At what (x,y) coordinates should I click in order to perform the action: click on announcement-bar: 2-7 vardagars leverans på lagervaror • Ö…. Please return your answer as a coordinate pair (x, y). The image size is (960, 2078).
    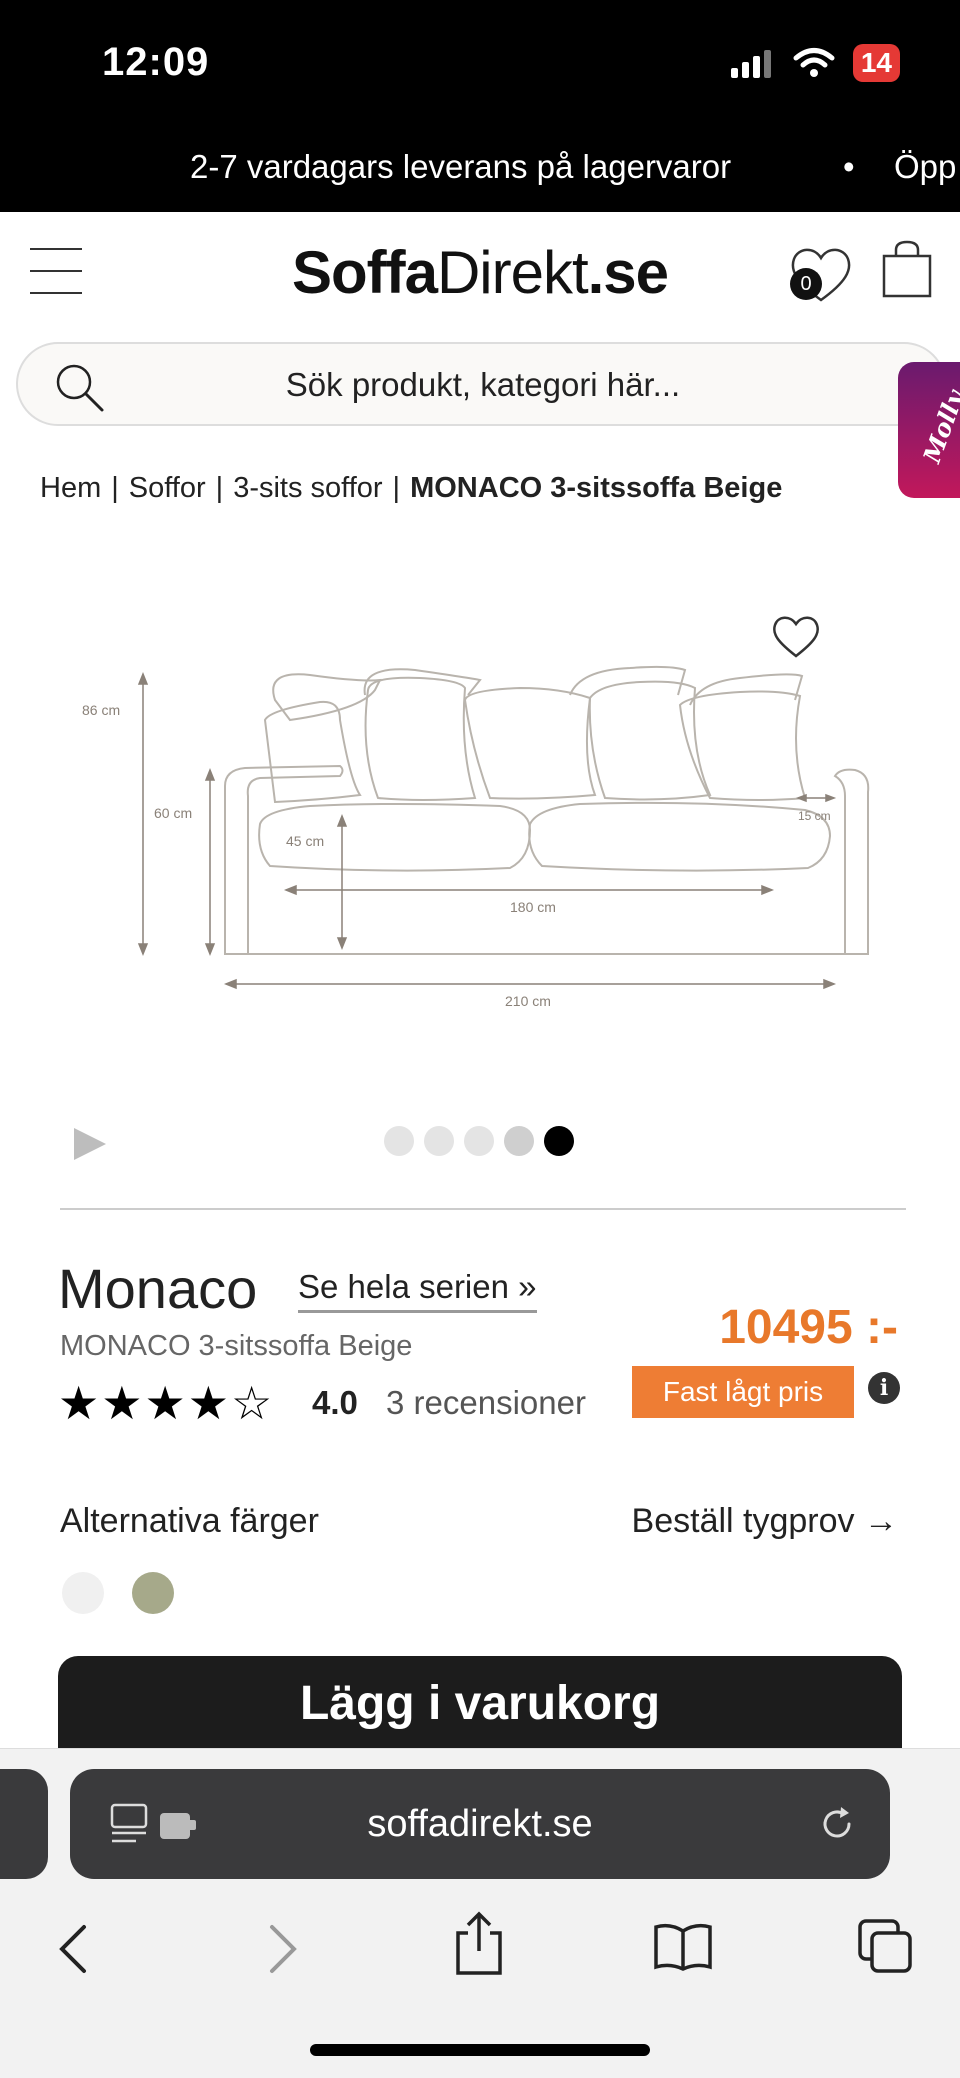
    Looking at the image, I should click on (480, 169).